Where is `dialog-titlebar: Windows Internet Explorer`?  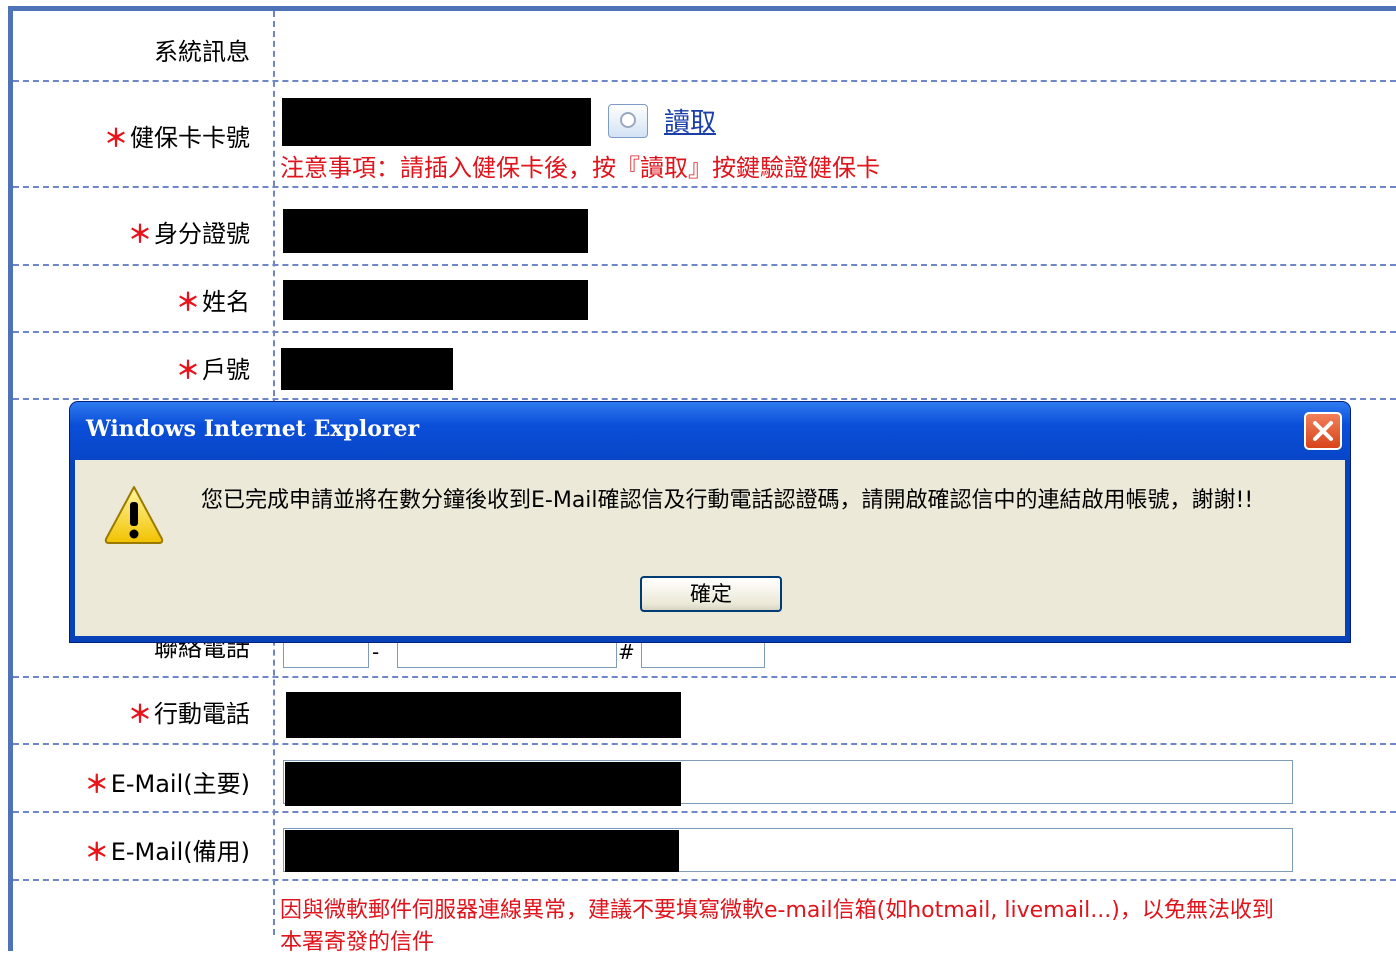 dialog-titlebar: Windows Internet Explorer is located at coordinates (710, 431).